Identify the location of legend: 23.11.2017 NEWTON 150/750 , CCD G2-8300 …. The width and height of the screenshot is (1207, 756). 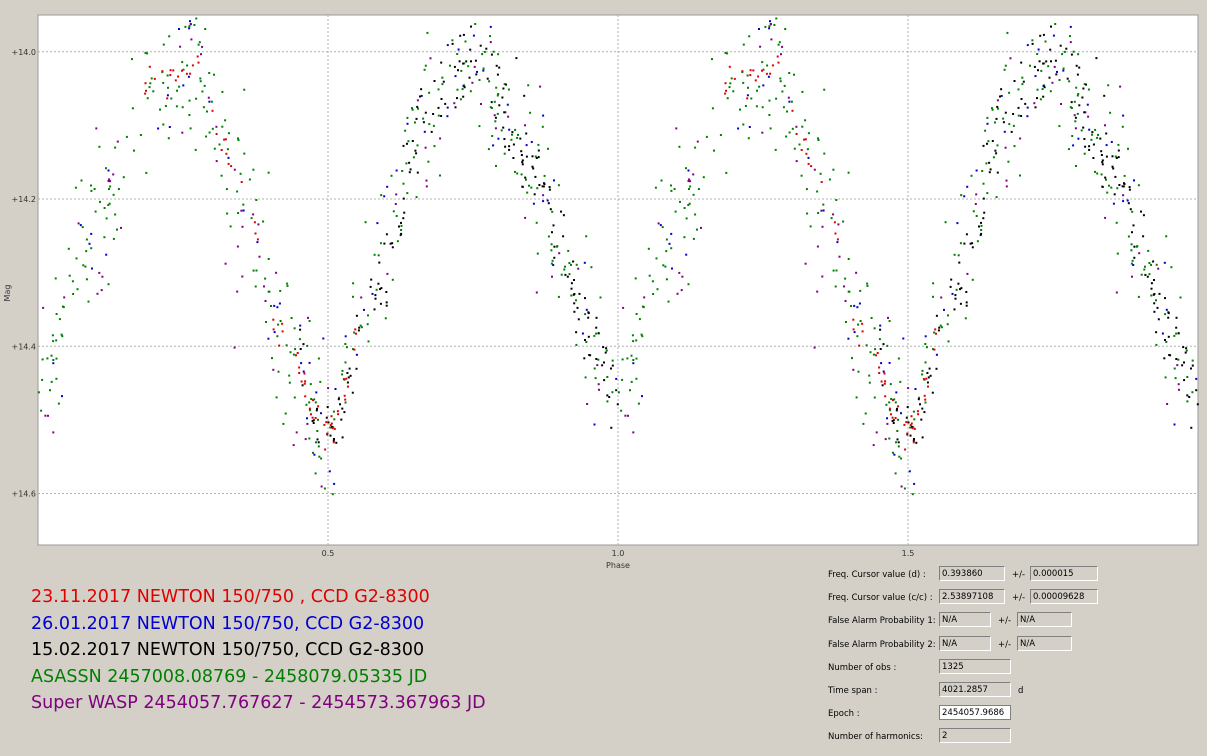
(311, 650).